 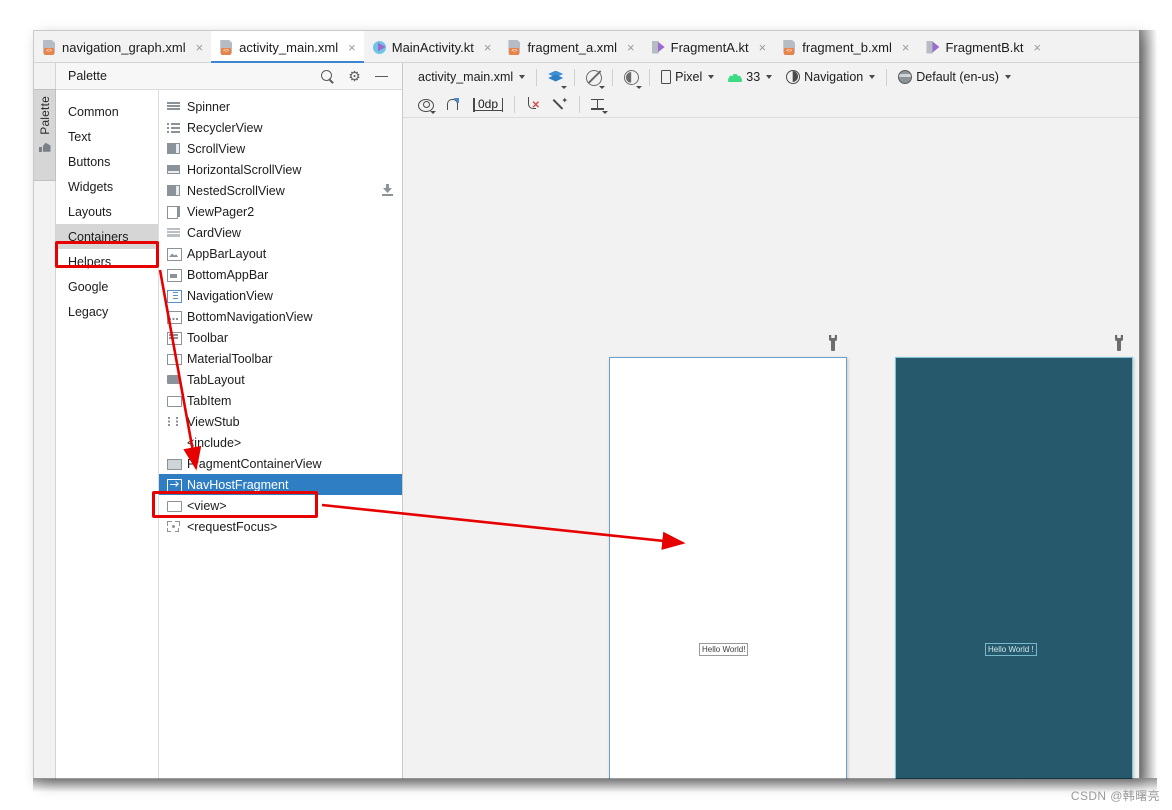 What do you see at coordinates (107, 261) in the screenshot?
I see `palette-category-helpers: Helpers` at bounding box center [107, 261].